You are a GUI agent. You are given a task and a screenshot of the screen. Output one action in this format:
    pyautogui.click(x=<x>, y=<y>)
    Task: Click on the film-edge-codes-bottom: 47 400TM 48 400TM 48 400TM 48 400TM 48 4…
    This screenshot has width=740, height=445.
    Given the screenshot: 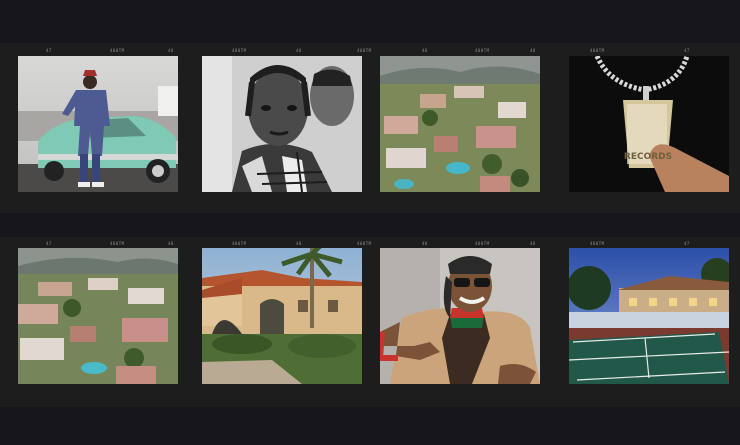 What is the action you would take?
    pyautogui.click(x=370, y=243)
    